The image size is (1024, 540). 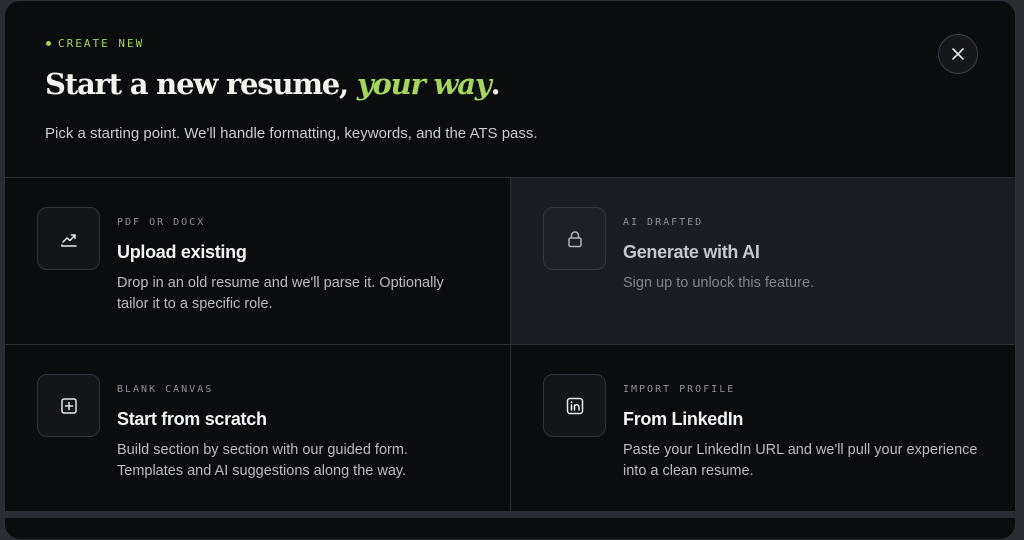 I want to click on option-title: Start from scratch, so click(x=192, y=419).